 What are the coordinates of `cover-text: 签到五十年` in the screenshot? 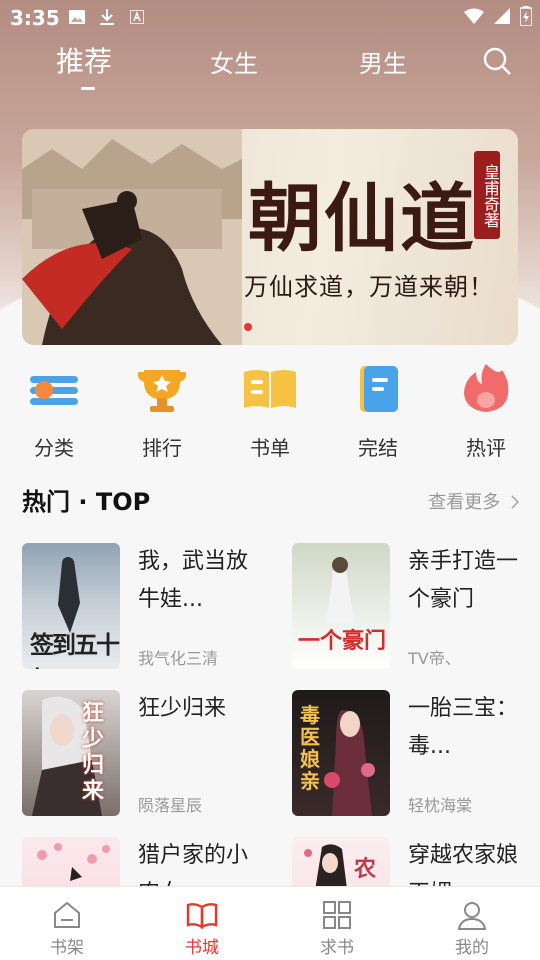 It's located at (75, 649).